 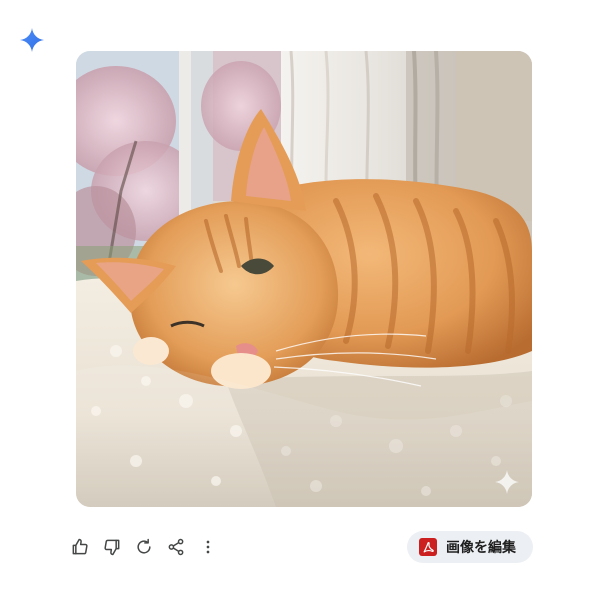 I want to click on thumbs-up-icon, so click(x=80, y=546).